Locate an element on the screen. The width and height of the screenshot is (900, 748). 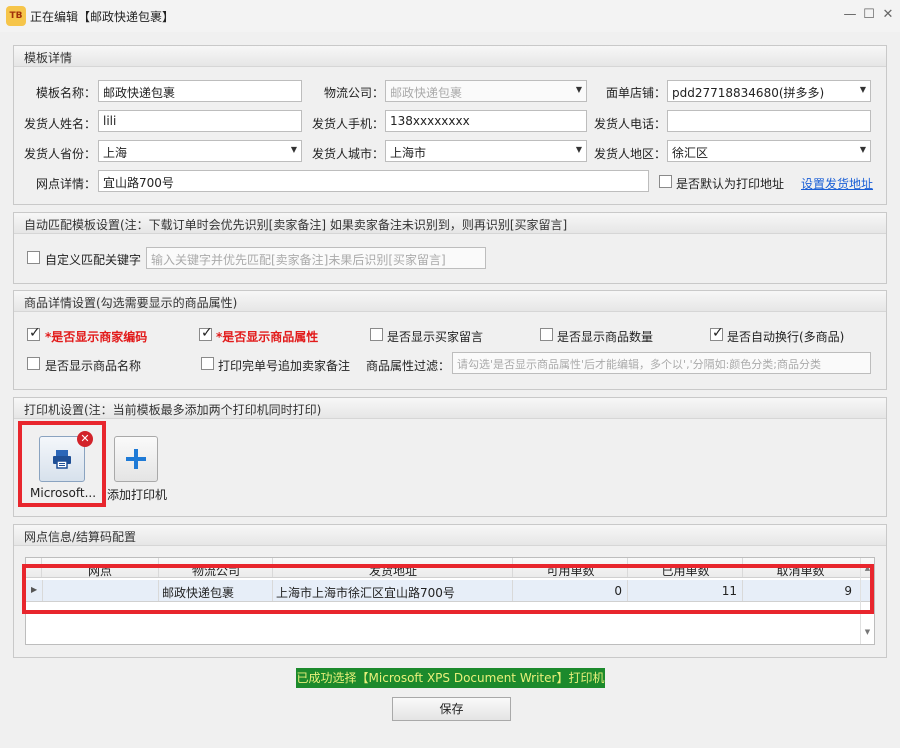
template-name-input: 邮政快递包裹 is located at coordinates (200, 91).